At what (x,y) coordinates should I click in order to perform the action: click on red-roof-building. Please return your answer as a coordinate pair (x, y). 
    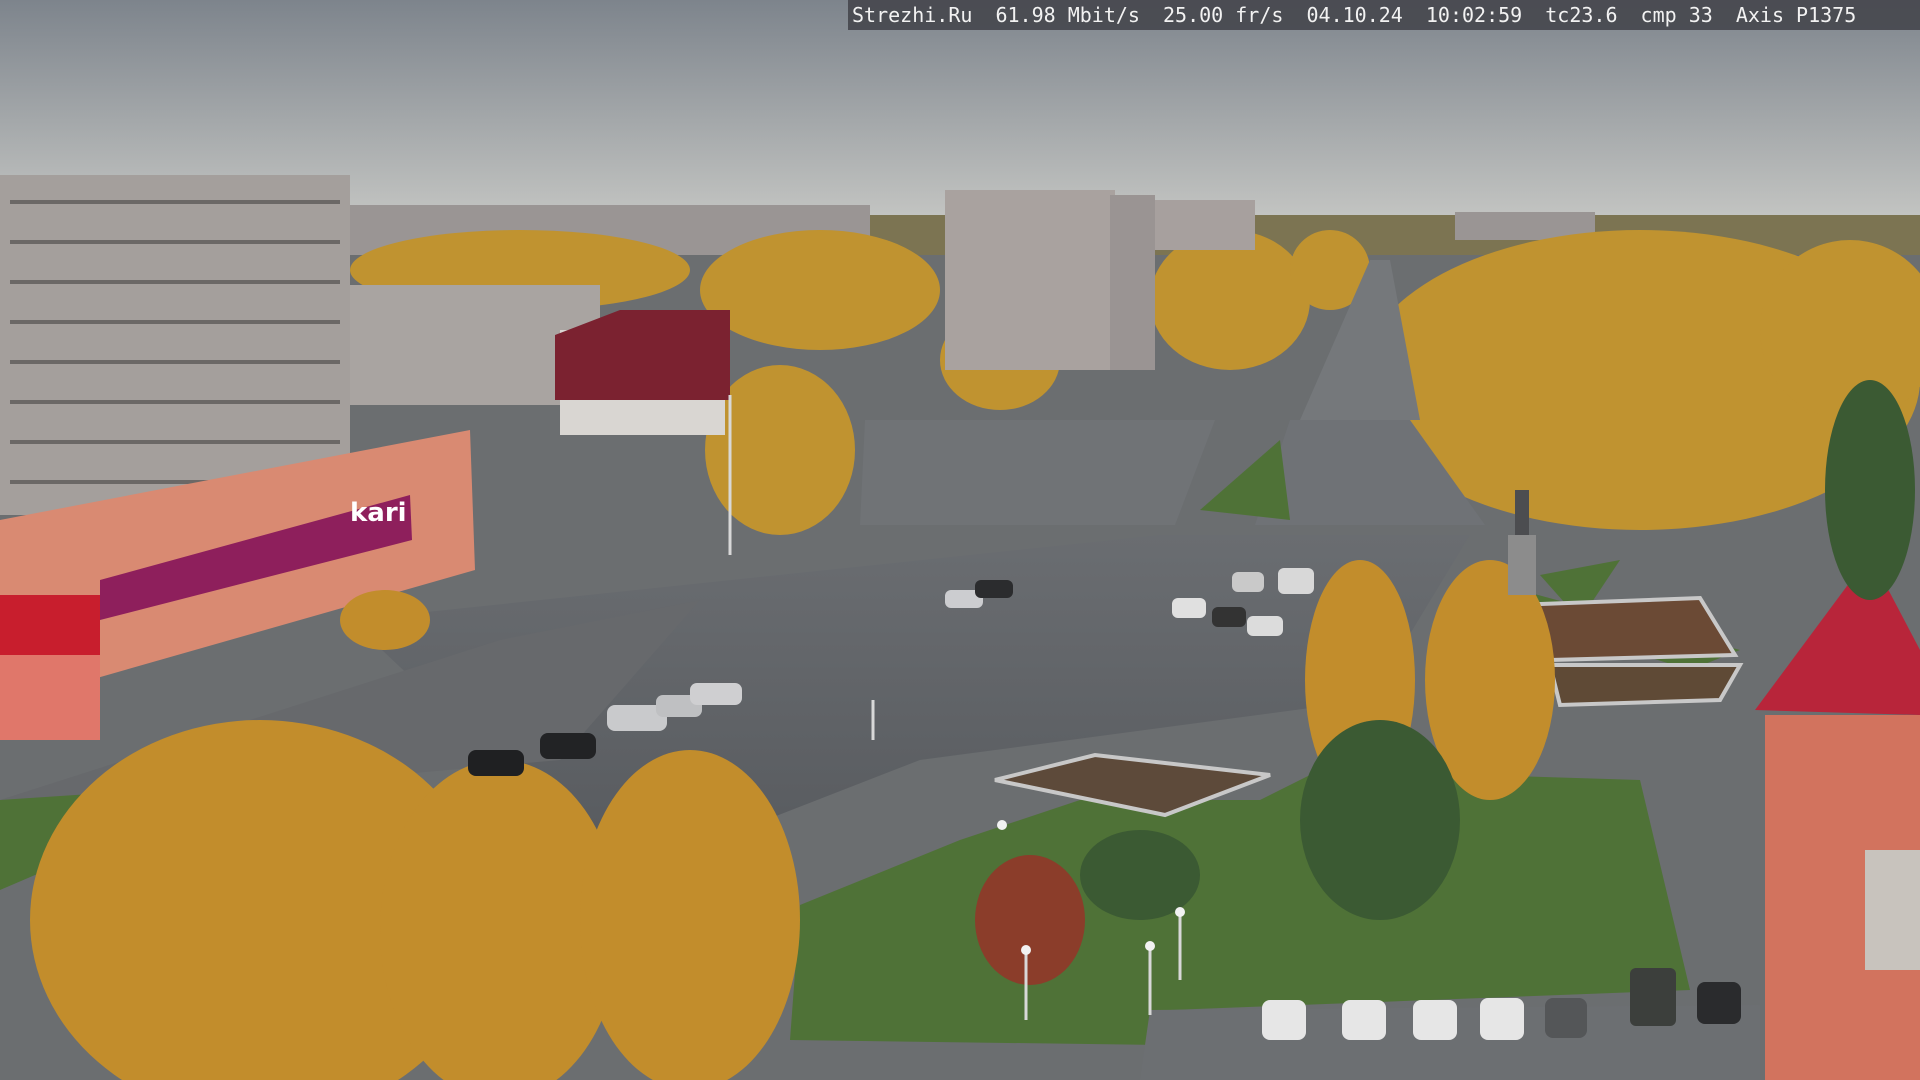
    Looking at the image, I should click on (642, 372).